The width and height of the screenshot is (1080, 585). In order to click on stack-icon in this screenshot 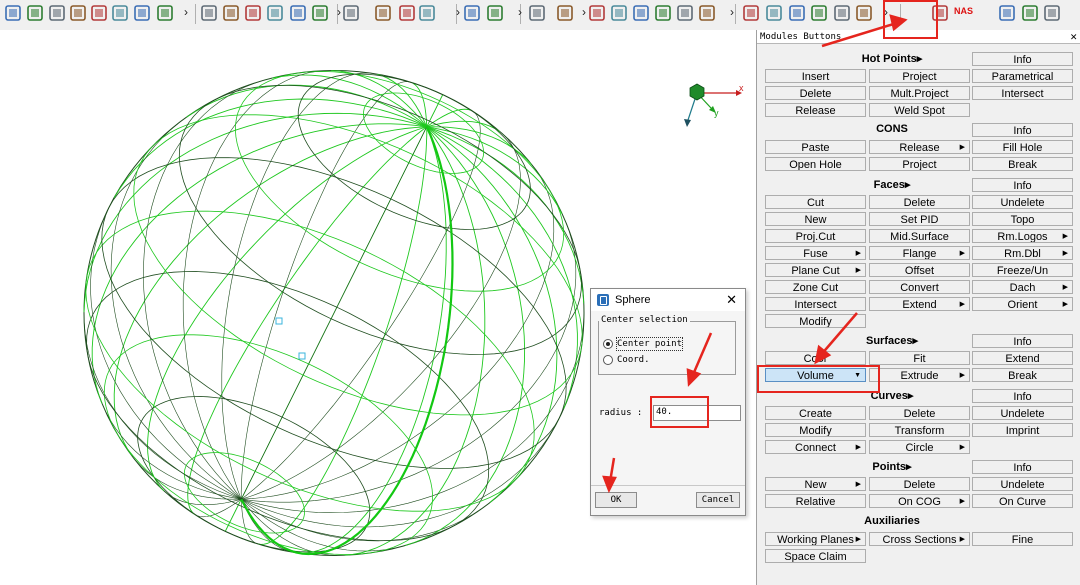, I will do `click(1030, 13)`.